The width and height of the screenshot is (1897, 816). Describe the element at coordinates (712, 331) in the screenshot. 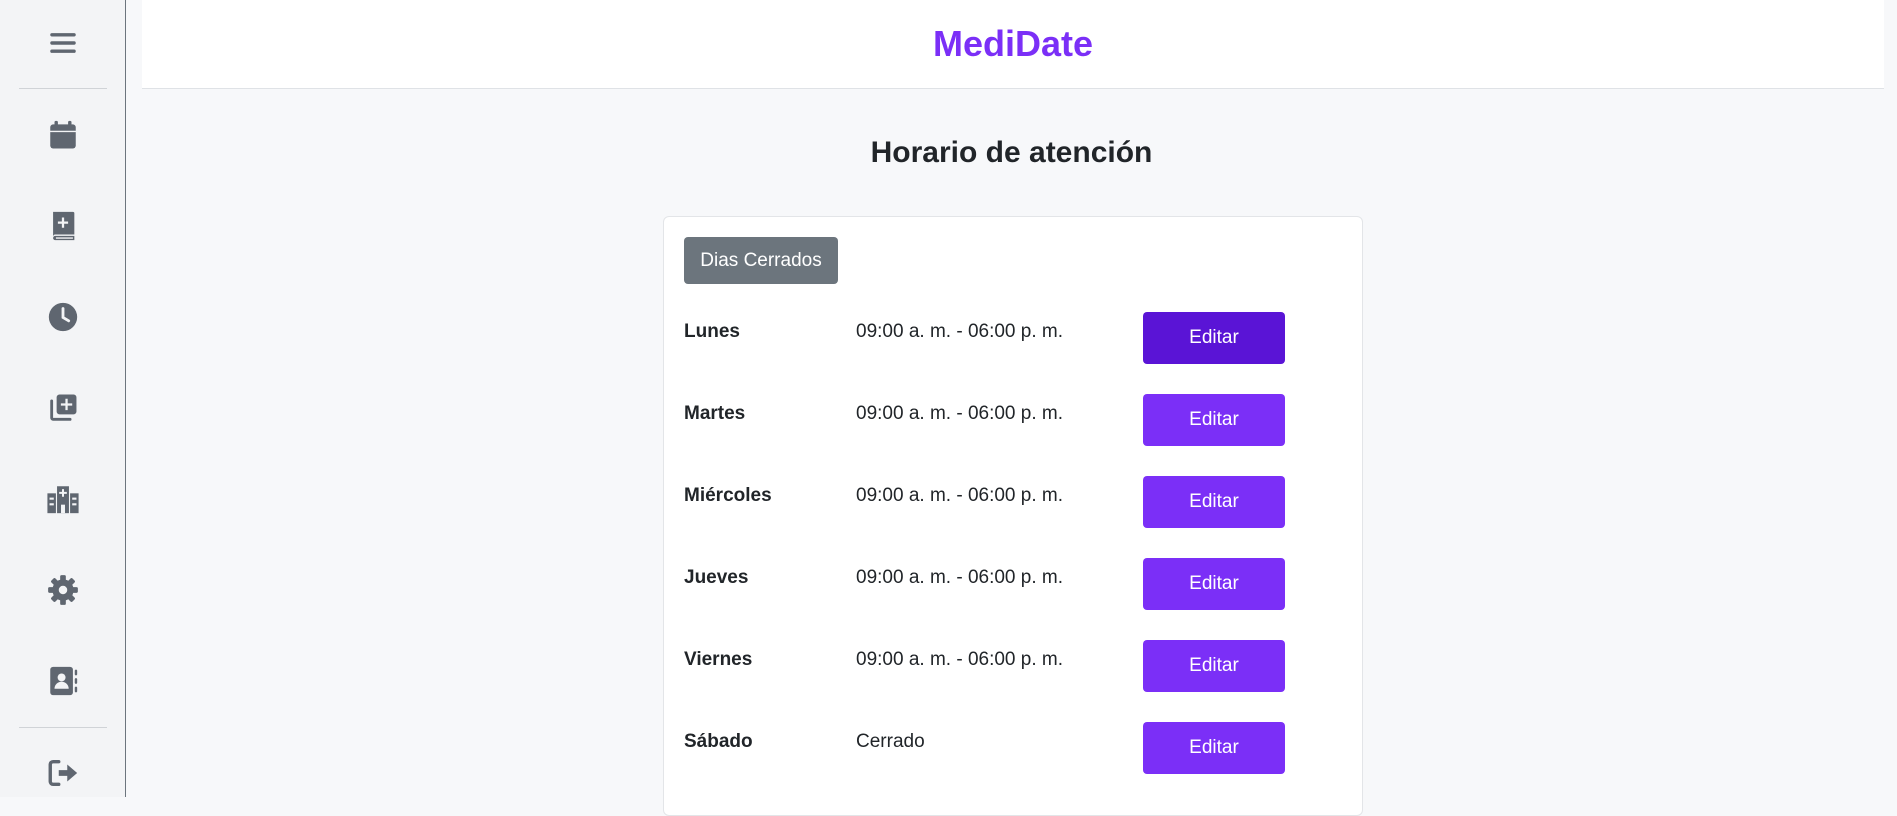

I see `day-label: Lunes` at that location.